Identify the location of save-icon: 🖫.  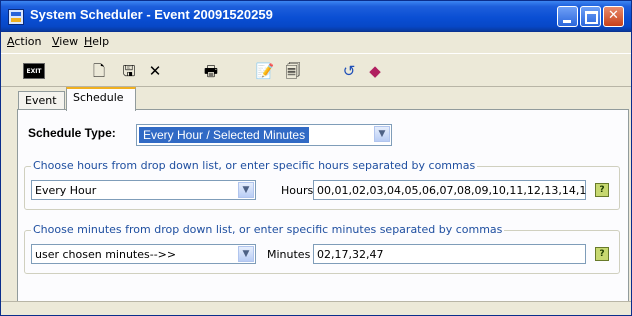
(129, 71).